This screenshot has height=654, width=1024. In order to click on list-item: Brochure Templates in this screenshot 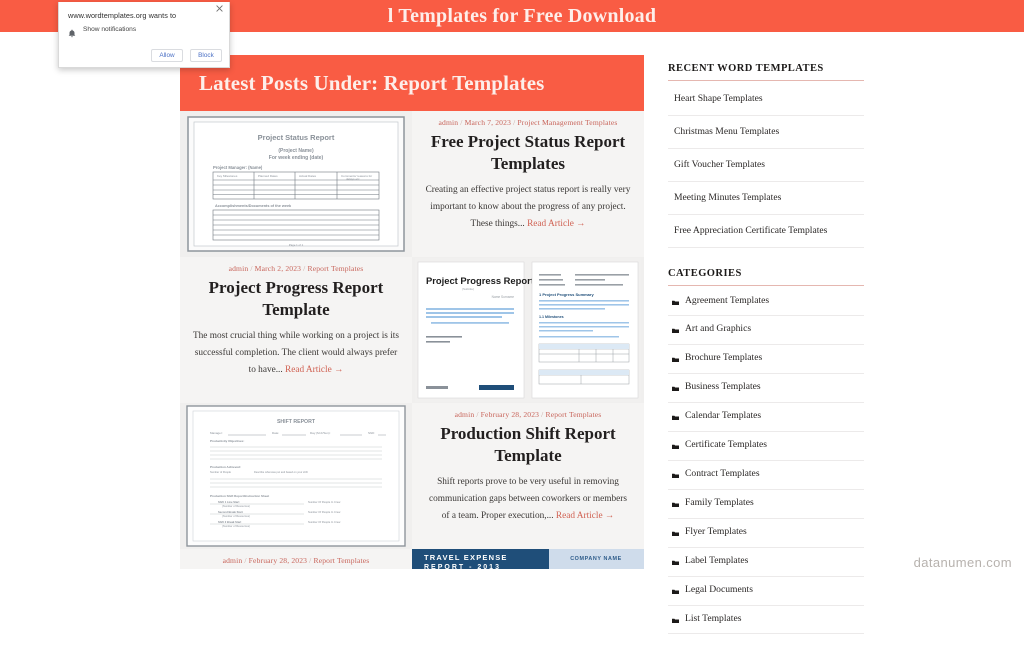, I will do `click(766, 359)`.